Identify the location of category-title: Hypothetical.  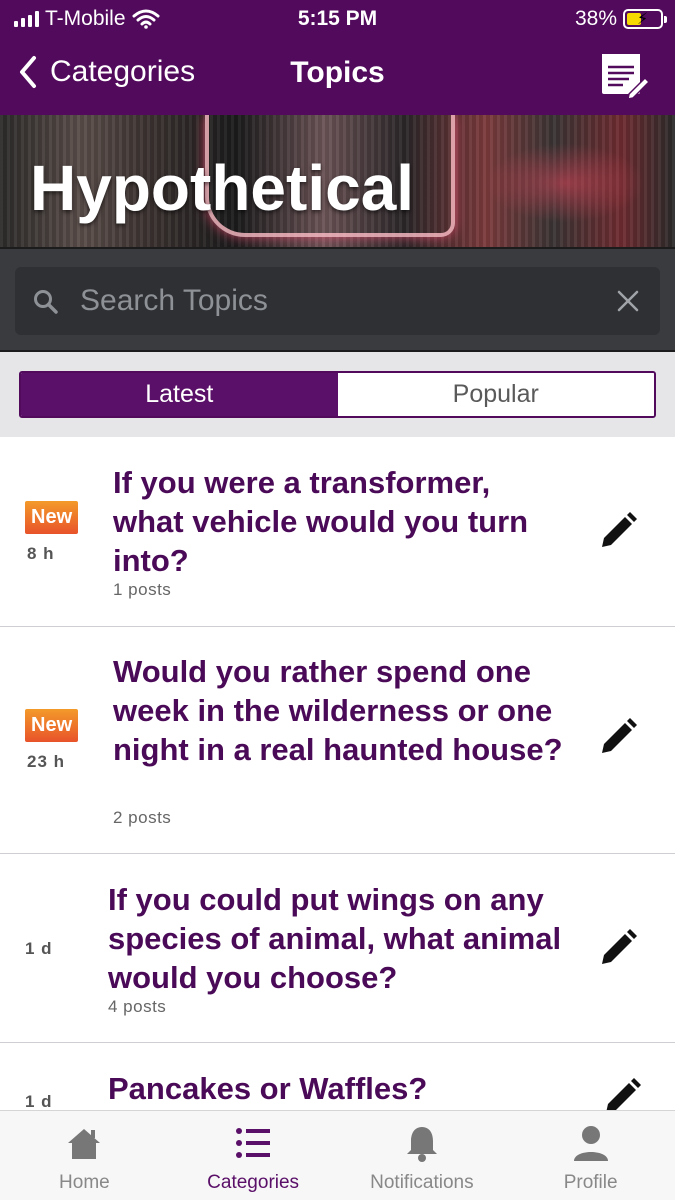
(222, 188).